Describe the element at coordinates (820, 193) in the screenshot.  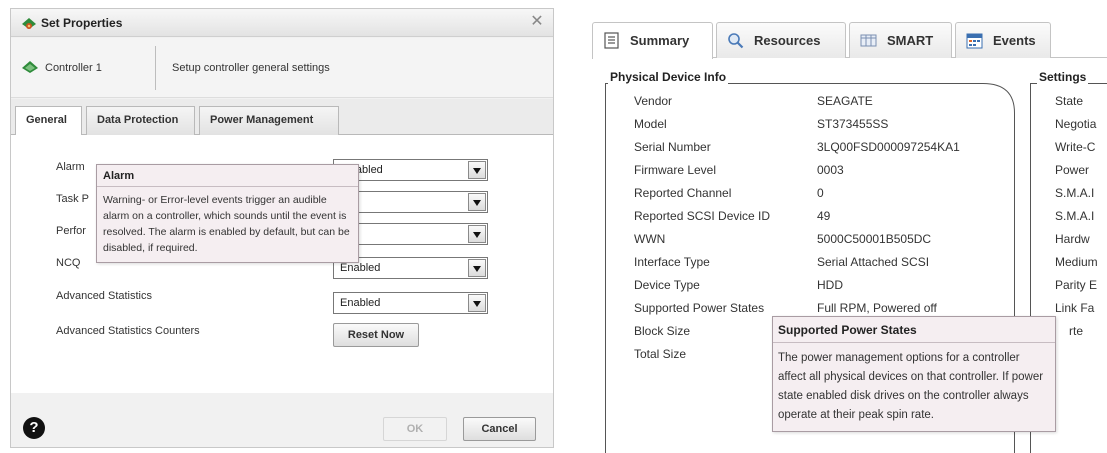
I see `reported-channel-value: 0` at that location.